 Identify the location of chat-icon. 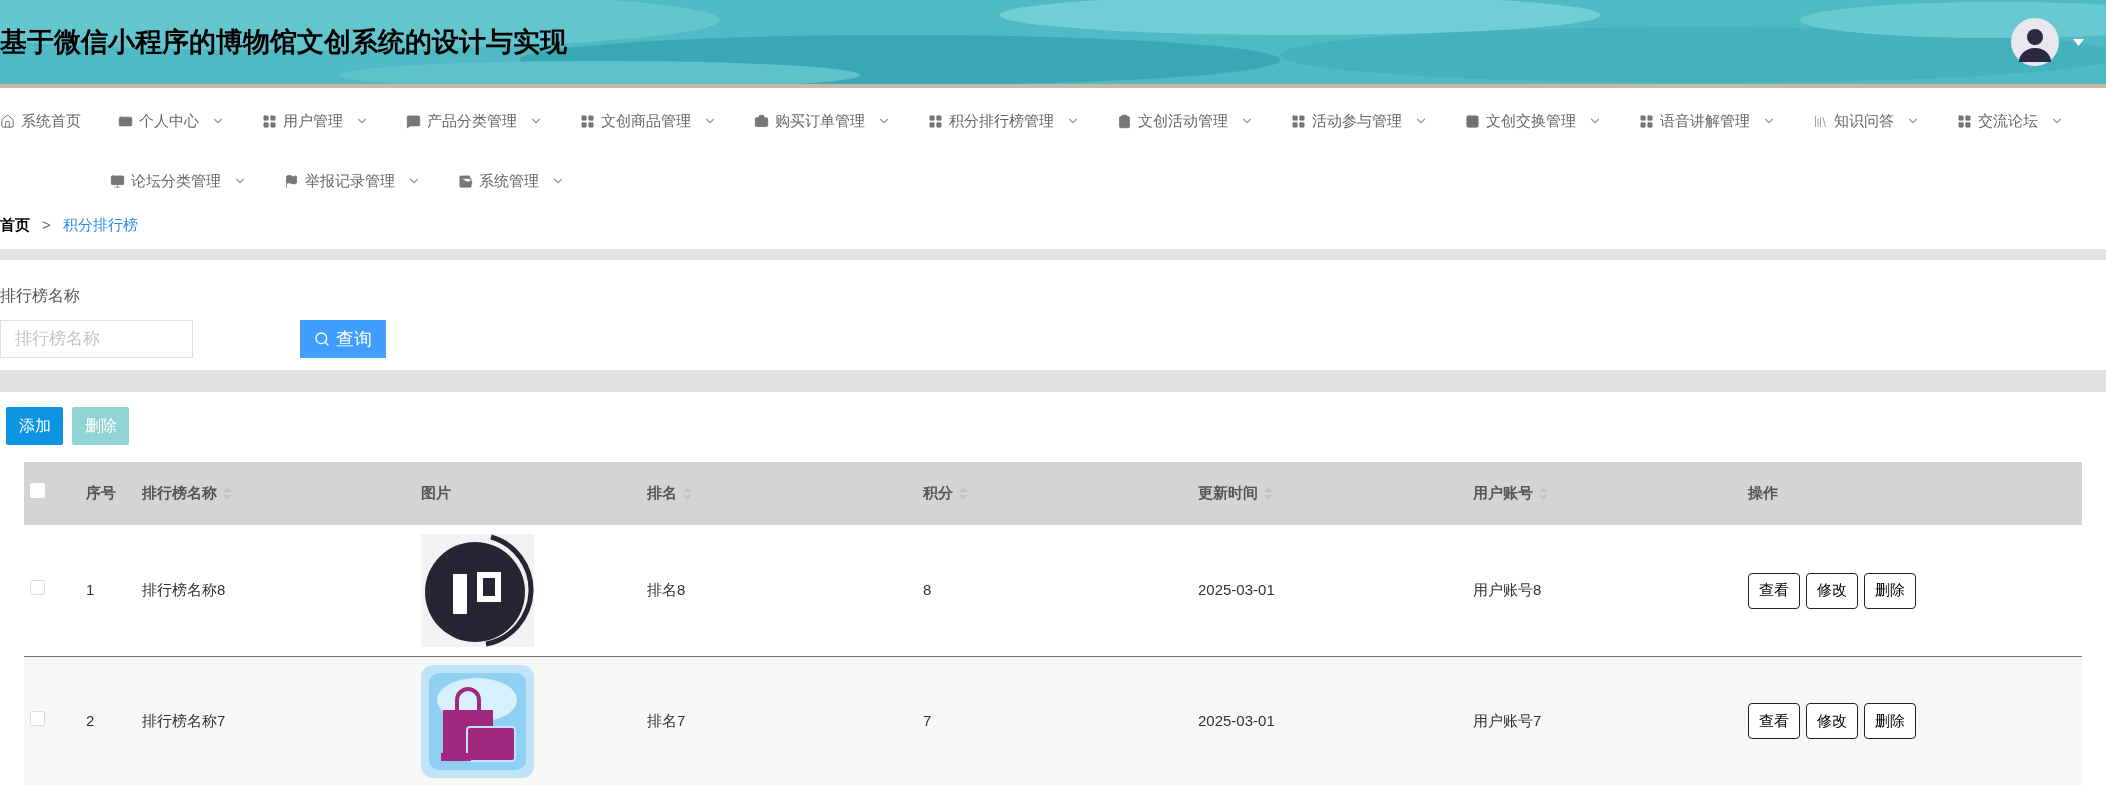
(413, 121).